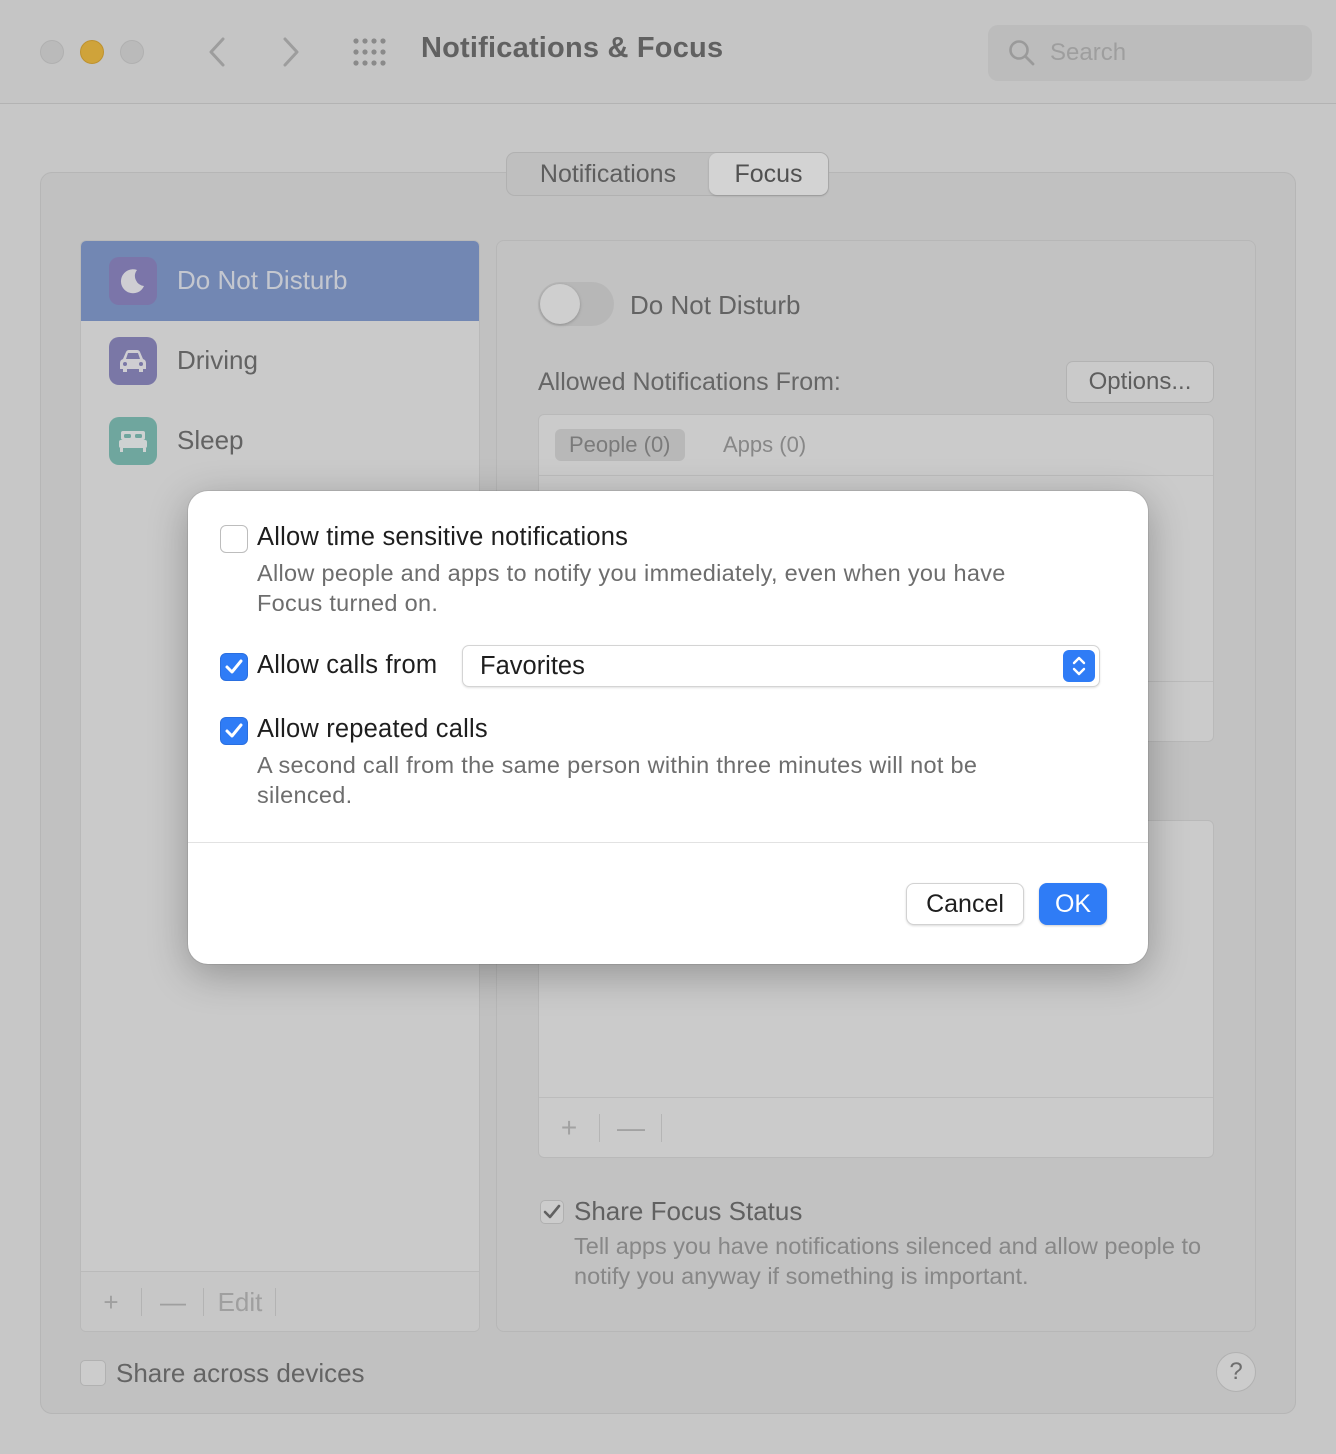  I want to click on repeated-calls-checkbox, so click(234, 731).